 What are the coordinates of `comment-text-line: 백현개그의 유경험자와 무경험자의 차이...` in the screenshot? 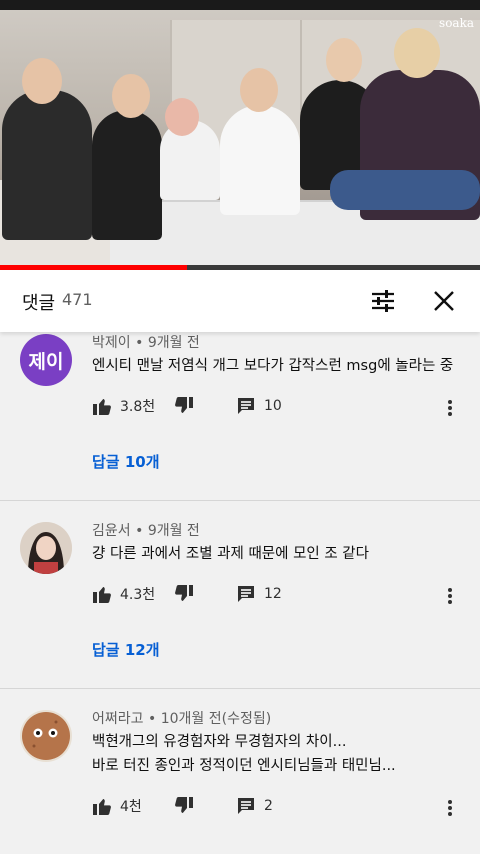 It's located at (219, 742).